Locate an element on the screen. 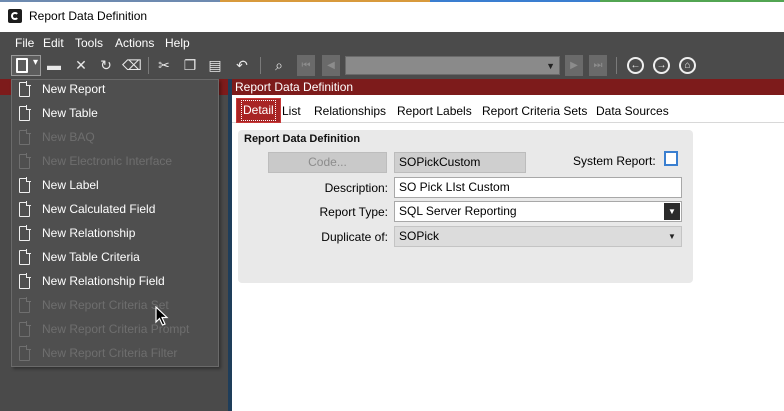  description-field: SO Pick LIst Custom is located at coordinates (538, 187).